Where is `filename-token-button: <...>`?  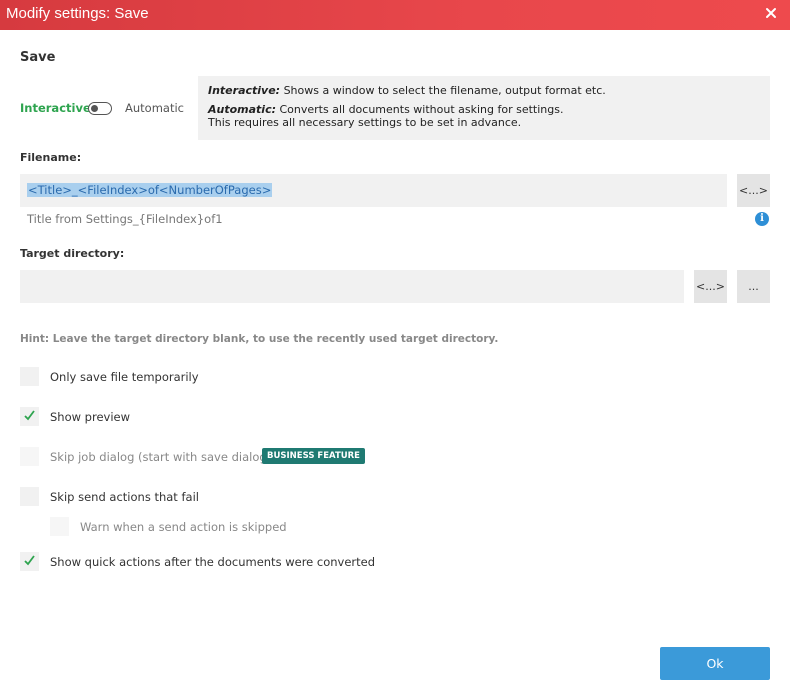
filename-token-button: <...> is located at coordinates (753, 190).